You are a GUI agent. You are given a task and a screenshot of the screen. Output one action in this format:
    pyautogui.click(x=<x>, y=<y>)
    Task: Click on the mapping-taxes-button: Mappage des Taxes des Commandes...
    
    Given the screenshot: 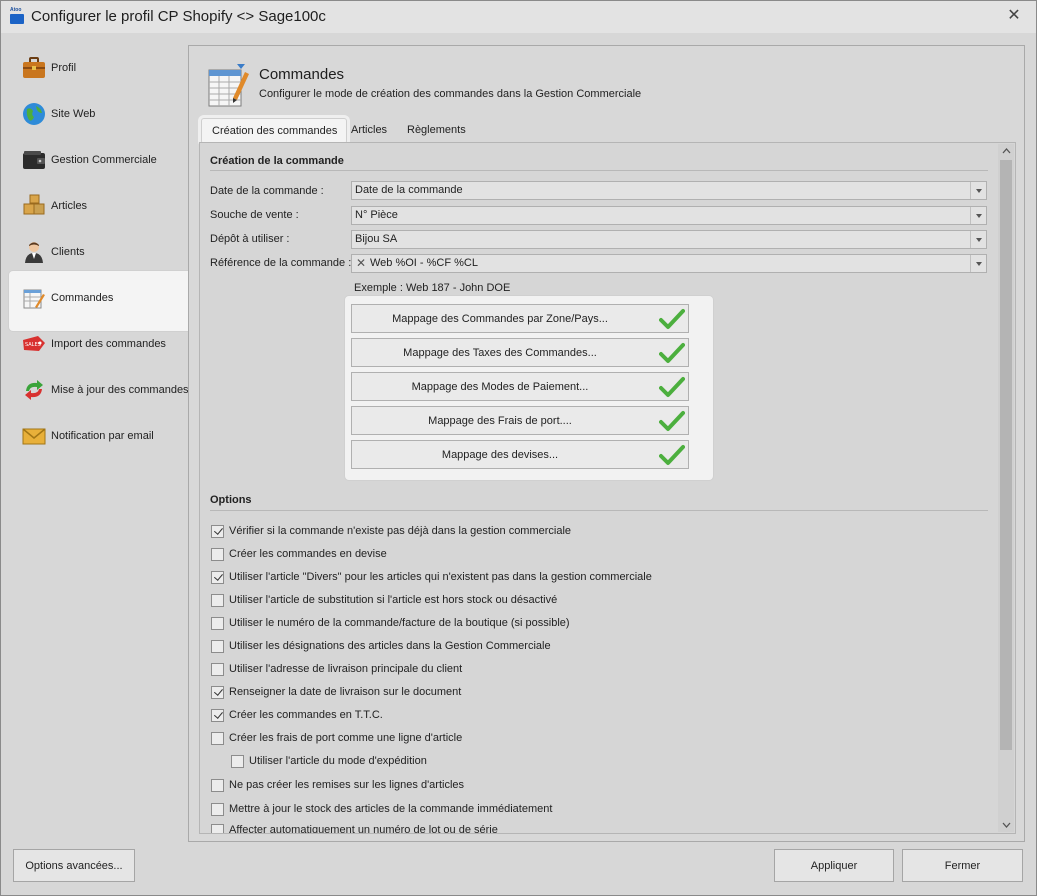 What is the action you would take?
    pyautogui.click(x=520, y=352)
    